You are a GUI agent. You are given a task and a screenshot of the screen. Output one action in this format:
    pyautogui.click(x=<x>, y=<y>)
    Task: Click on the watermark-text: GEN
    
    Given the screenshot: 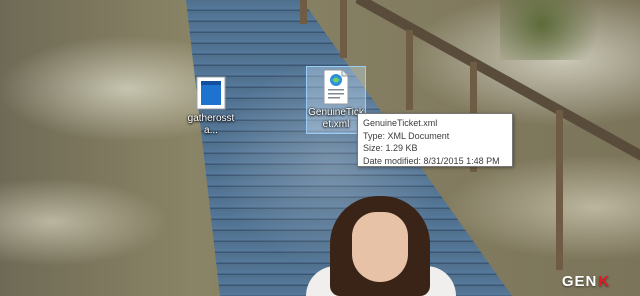 What is the action you would take?
    pyautogui.click(x=579, y=281)
    